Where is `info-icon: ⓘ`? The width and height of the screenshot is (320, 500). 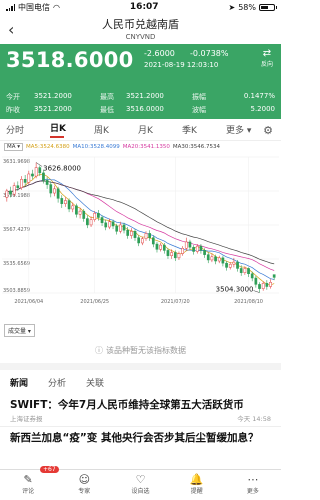 info-icon: ⓘ is located at coordinates (99, 350).